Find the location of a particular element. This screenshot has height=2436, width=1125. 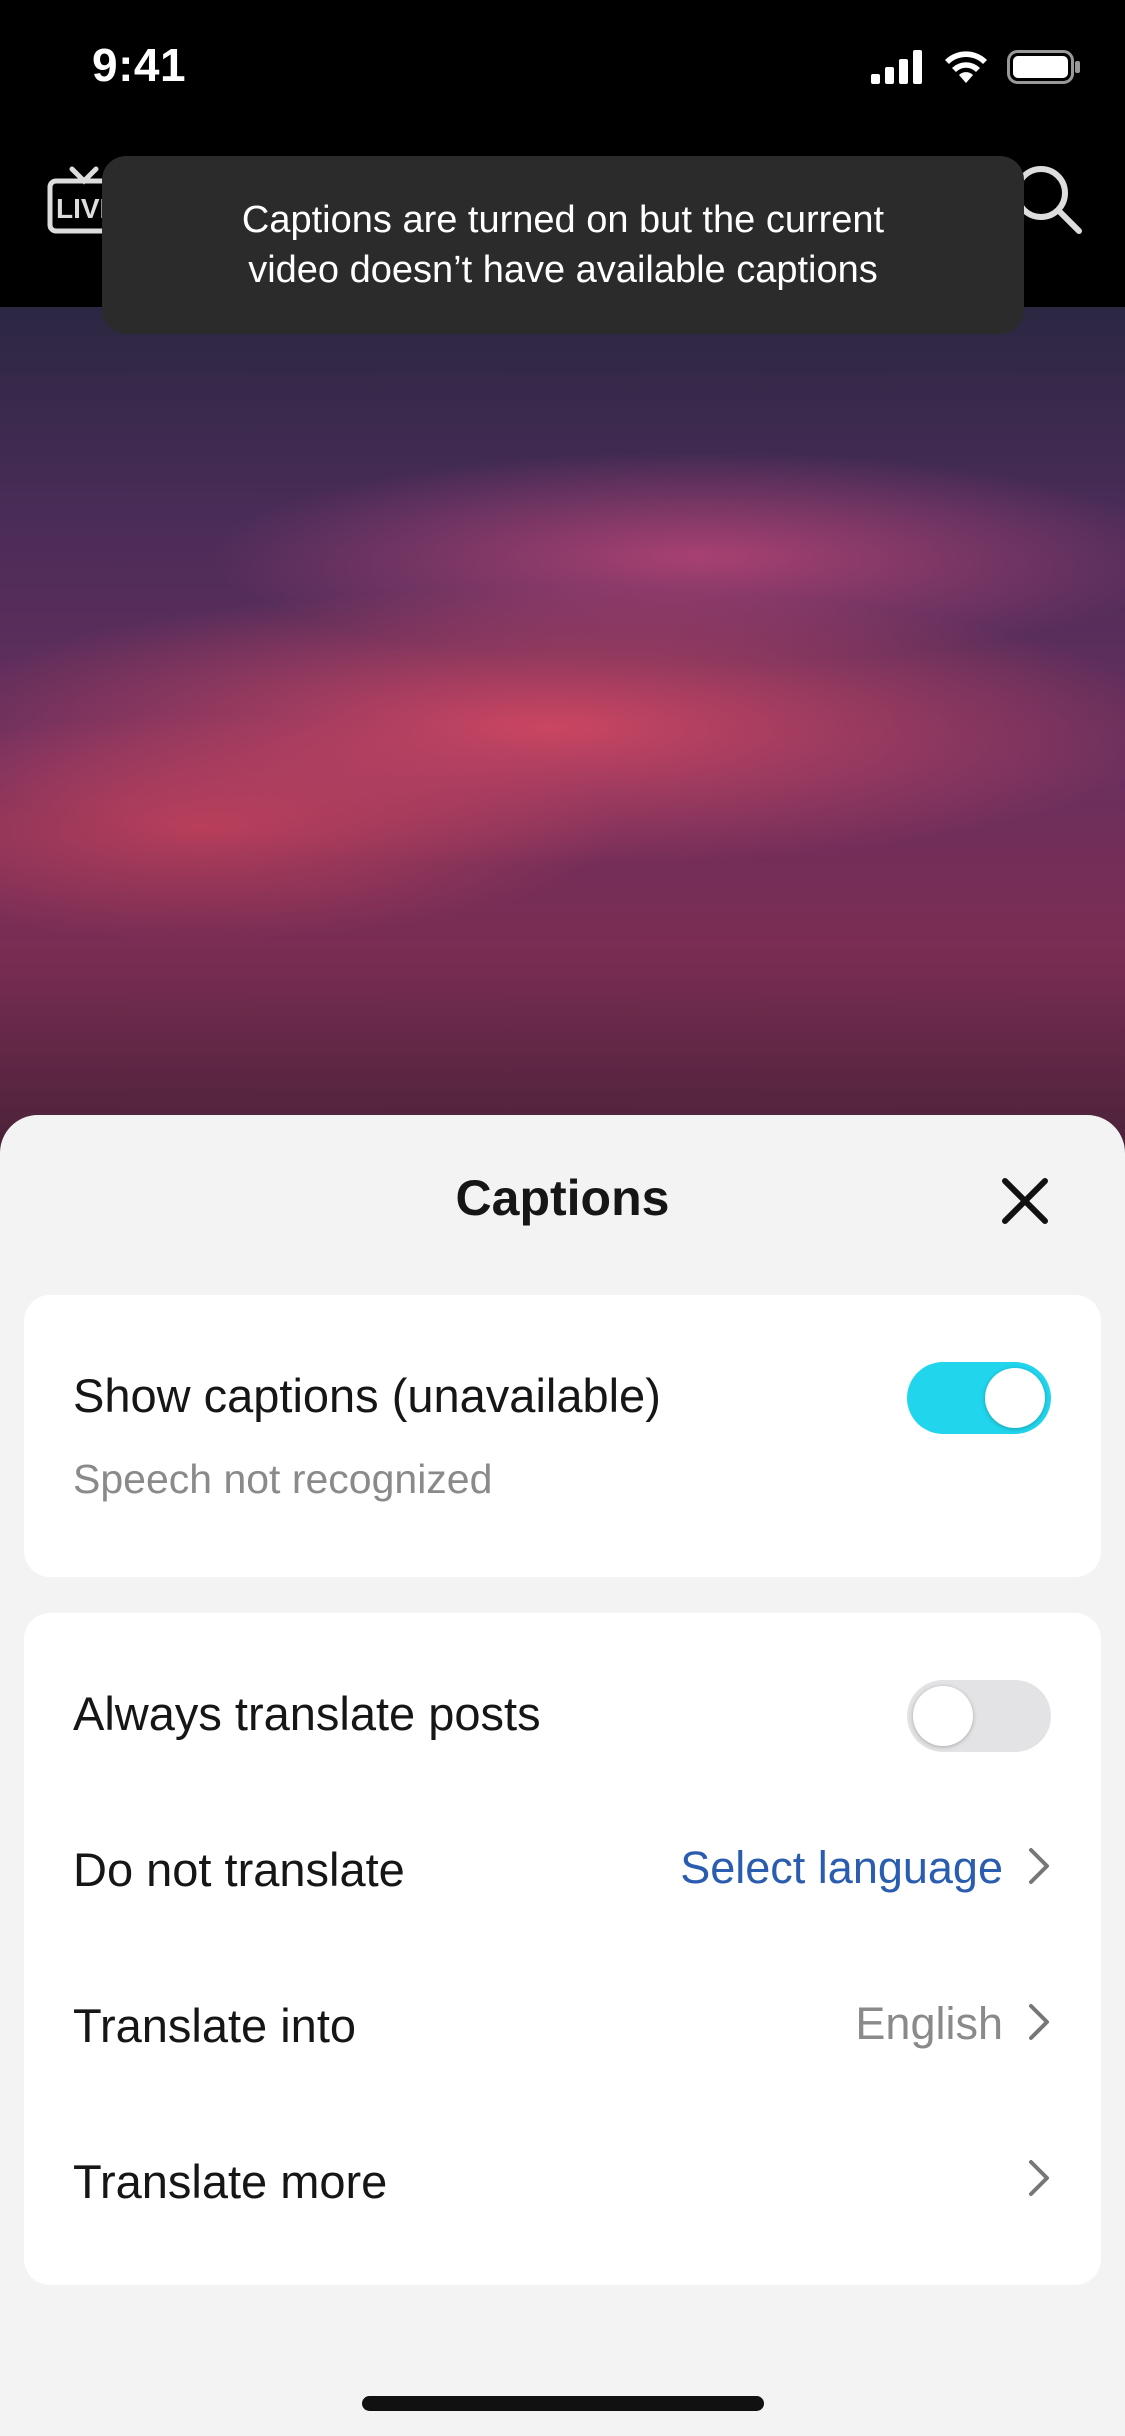

select-language-link: Select language is located at coordinates (841, 1868).